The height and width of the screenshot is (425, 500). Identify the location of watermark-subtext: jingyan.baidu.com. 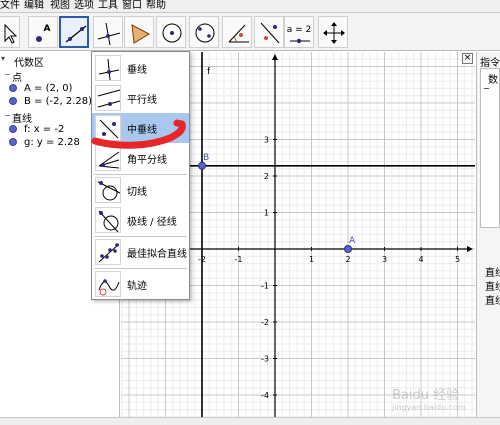
(429, 407).